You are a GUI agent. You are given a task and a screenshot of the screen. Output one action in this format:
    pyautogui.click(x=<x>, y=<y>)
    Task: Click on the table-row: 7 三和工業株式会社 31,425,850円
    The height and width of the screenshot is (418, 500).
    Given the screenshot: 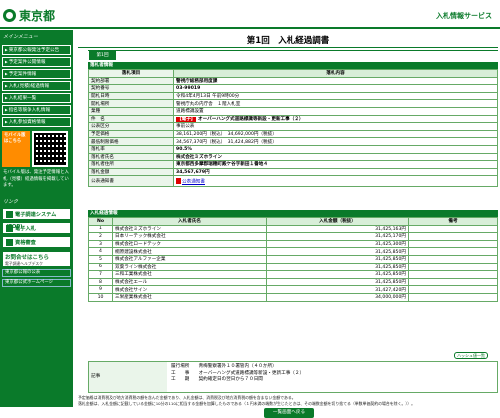 What is the action you would take?
    pyautogui.click(x=293, y=274)
    